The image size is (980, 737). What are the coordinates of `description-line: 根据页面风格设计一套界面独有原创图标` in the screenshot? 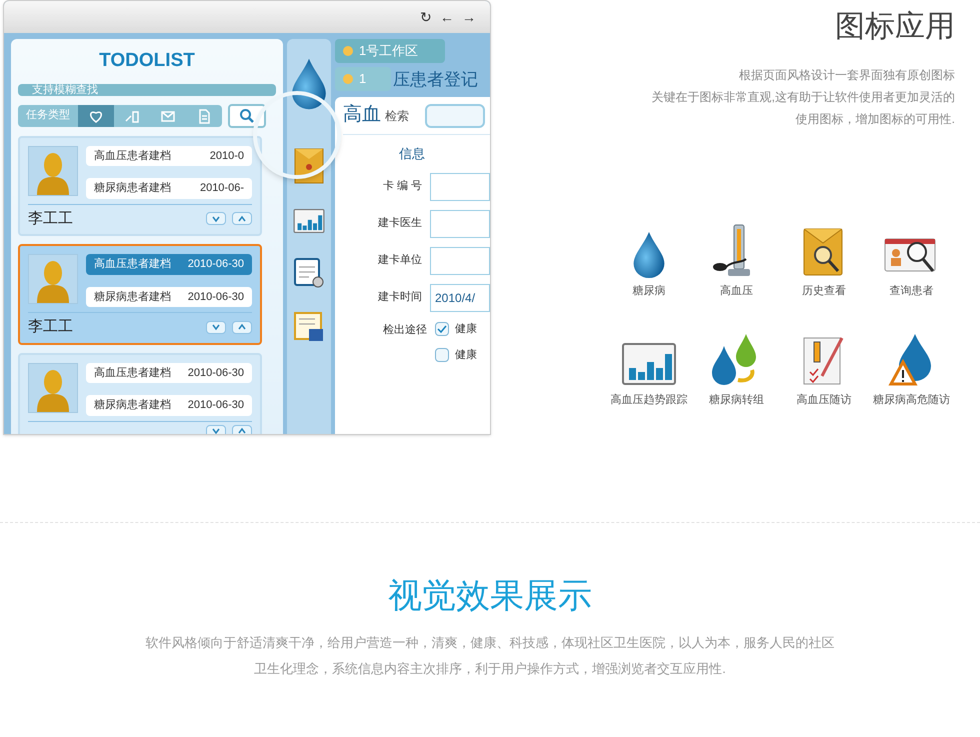 It's located at (847, 75).